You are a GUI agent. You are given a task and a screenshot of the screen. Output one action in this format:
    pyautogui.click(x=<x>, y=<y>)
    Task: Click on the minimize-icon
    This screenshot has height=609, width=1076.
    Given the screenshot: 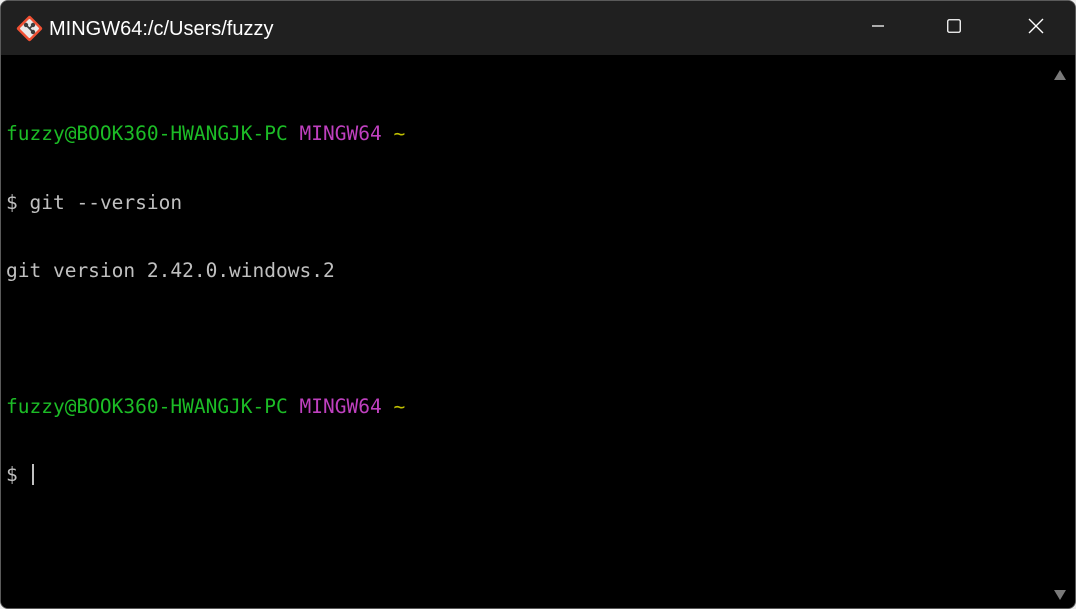 What is the action you would take?
    pyautogui.click(x=878, y=28)
    